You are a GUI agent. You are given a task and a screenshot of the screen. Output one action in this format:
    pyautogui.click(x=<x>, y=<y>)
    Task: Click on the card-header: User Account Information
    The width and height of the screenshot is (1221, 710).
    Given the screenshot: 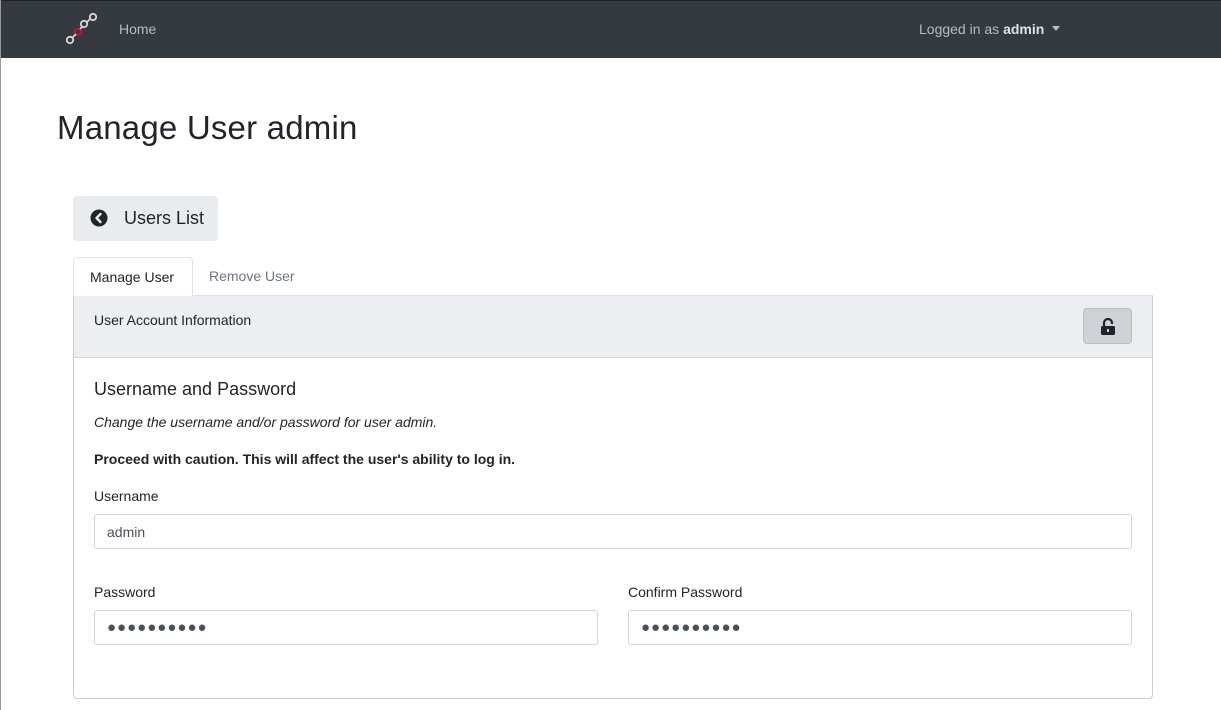 What is the action you would take?
    pyautogui.click(x=613, y=327)
    